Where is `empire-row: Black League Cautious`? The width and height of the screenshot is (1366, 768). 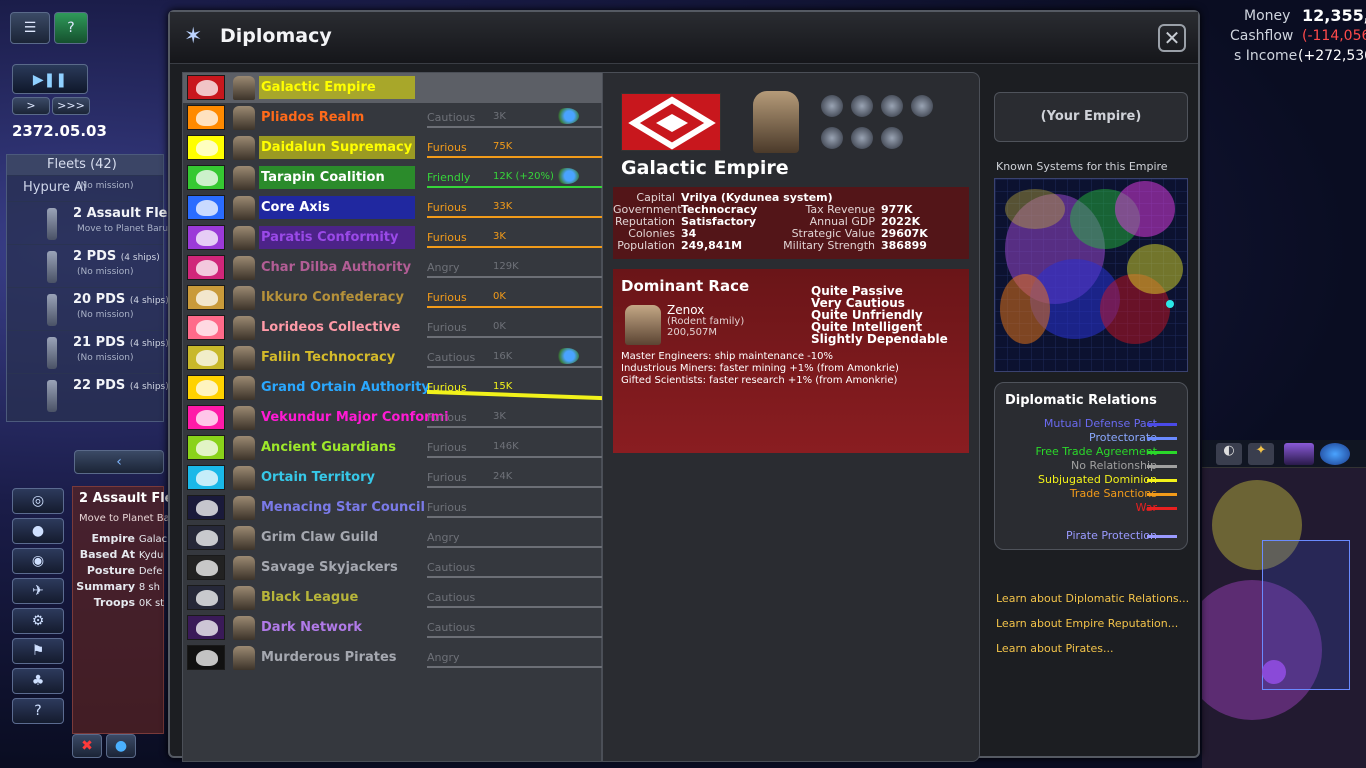 empire-row: Black League Cautious is located at coordinates (393, 598).